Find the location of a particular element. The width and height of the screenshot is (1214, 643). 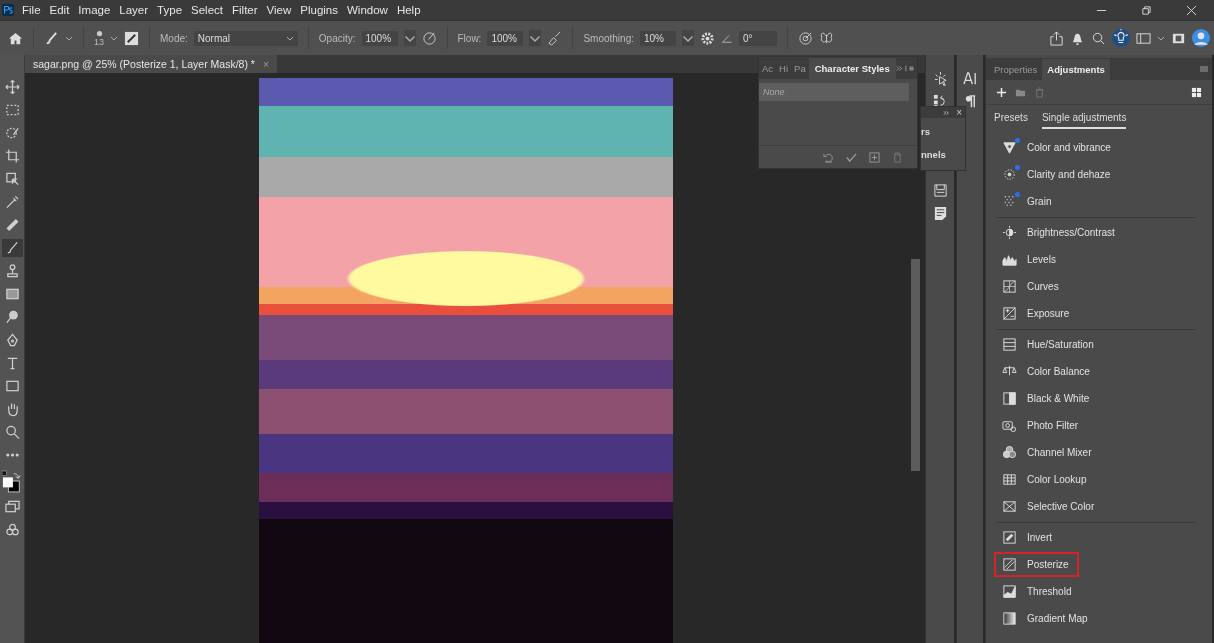

adjustment-item: Selective Color is located at coordinates (1049, 506).